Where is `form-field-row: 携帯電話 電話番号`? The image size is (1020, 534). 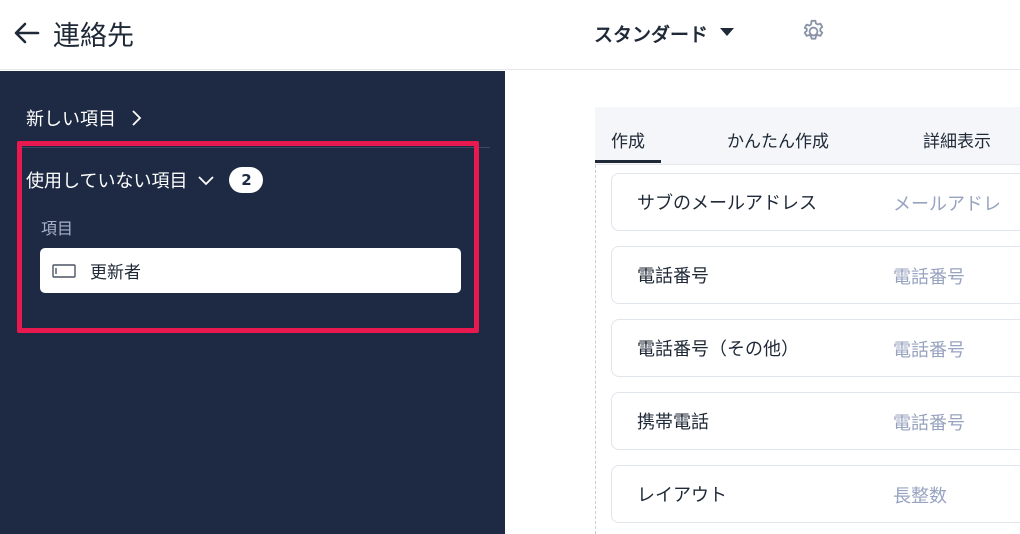 form-field-row: 携帯電話 電話番号 is located at coordinates (815, 421).